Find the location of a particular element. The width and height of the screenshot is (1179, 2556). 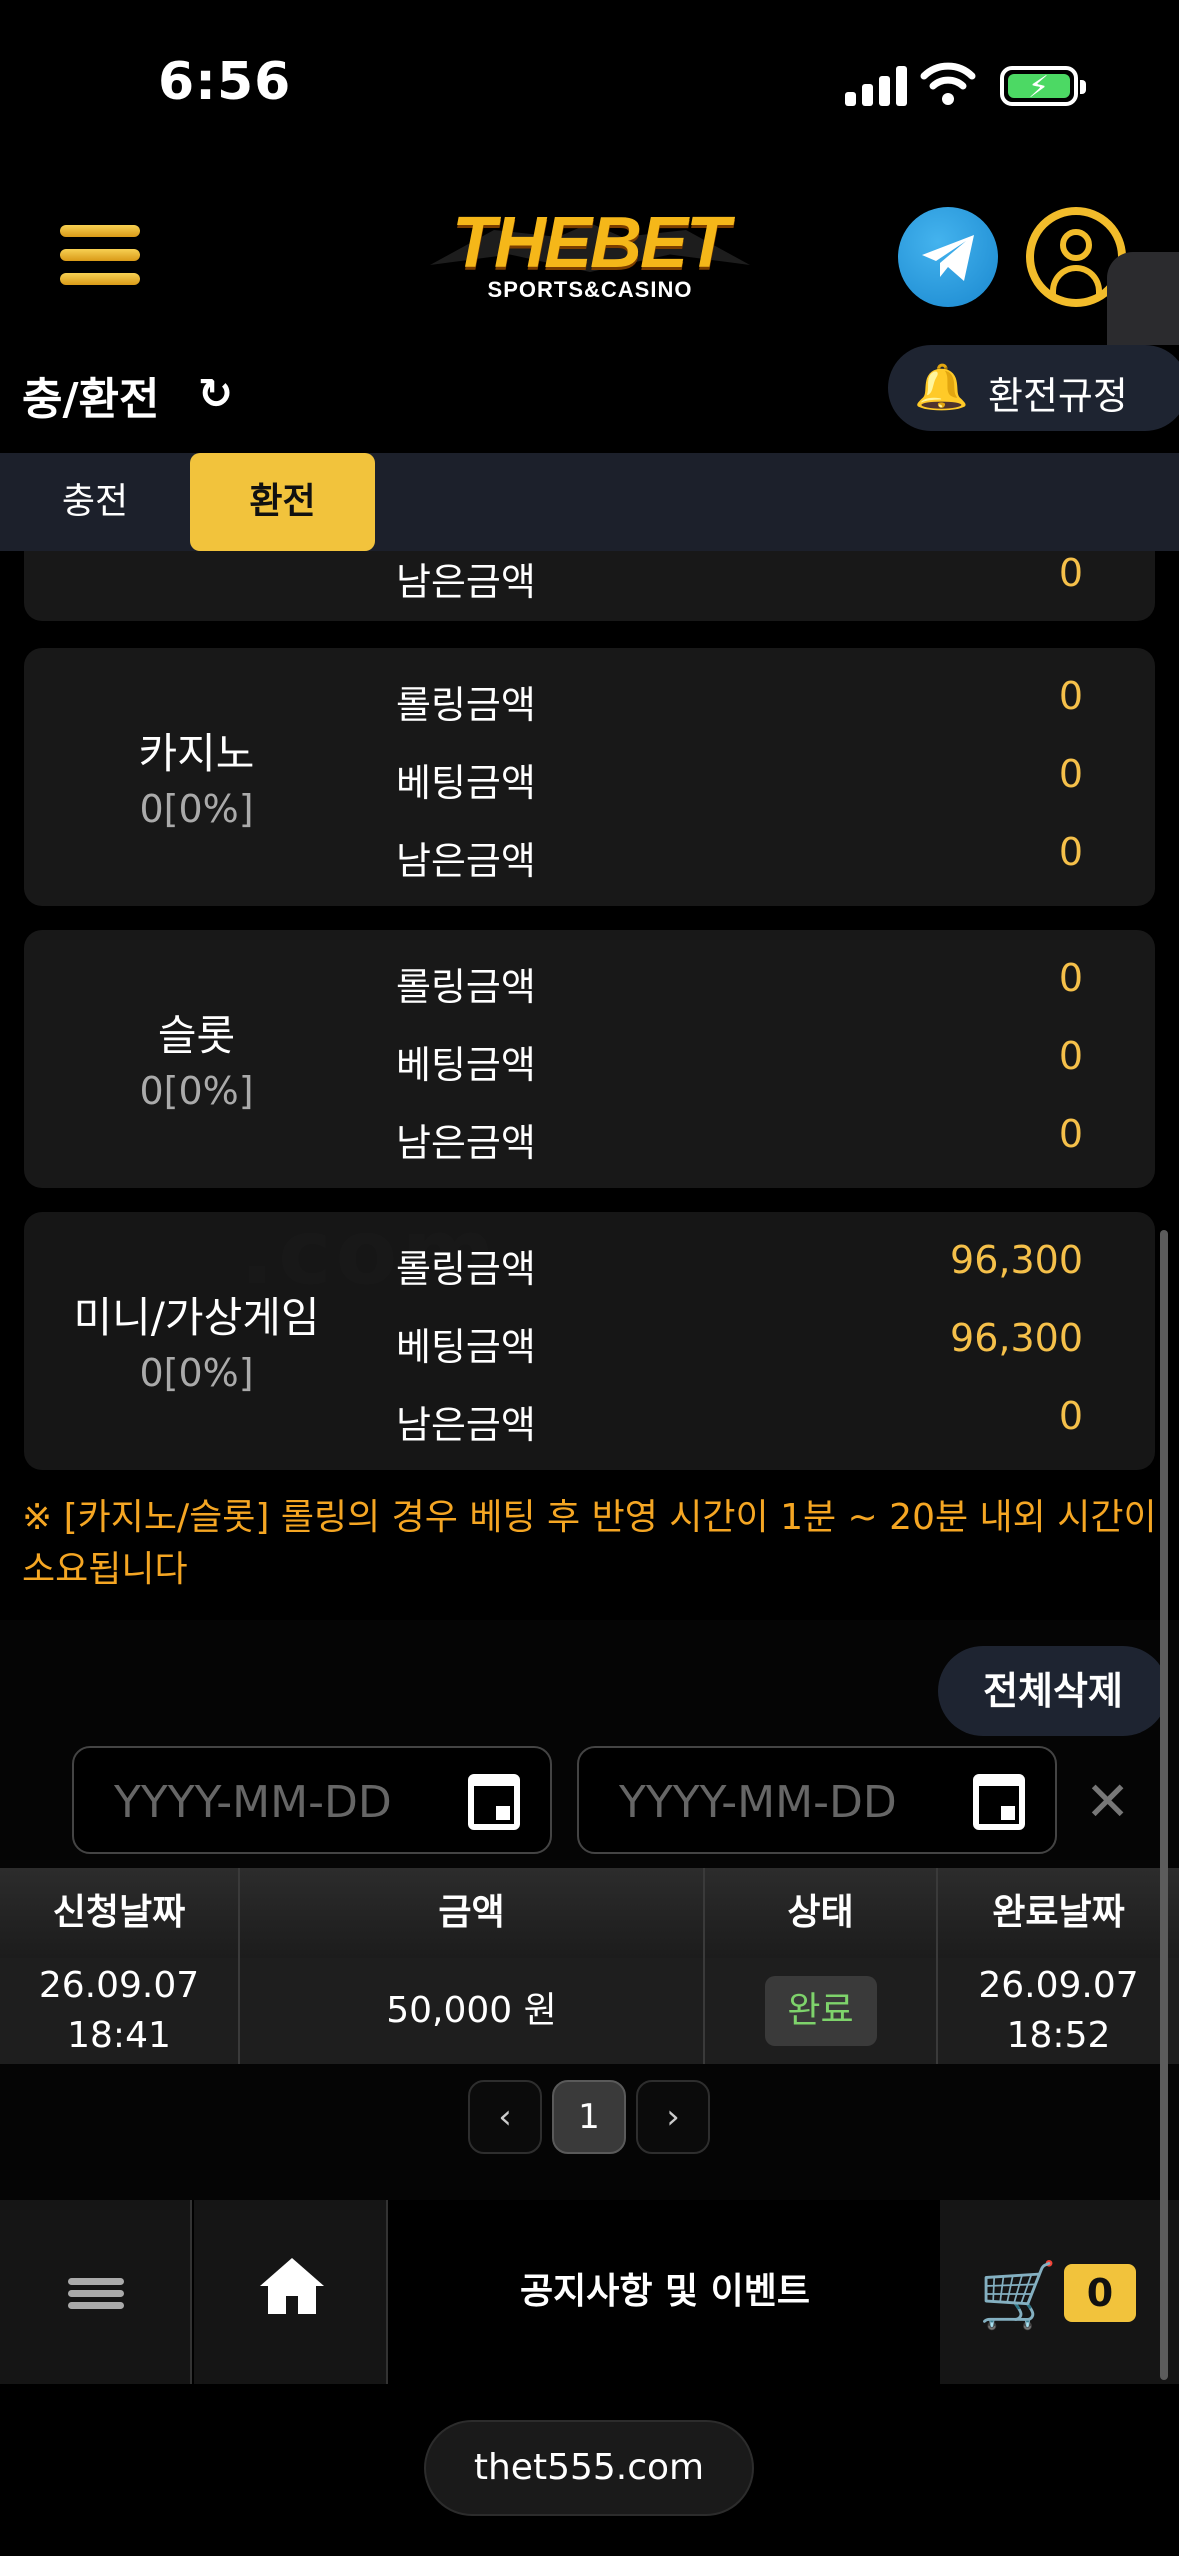

column-header: 완료날짜 is located at coordinates (1058, 1912).